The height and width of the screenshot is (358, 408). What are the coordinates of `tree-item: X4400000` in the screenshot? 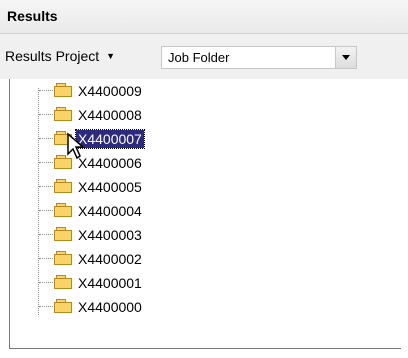 It's located at (135, 307).